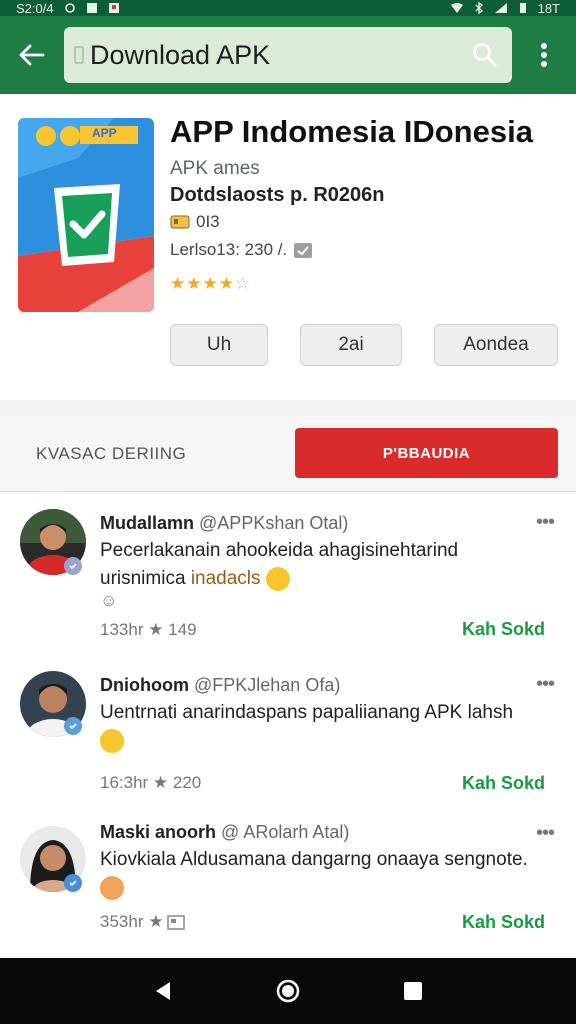 This screenshot has width=576, height=1024. I want to click on section-divider, so click(288, 408).